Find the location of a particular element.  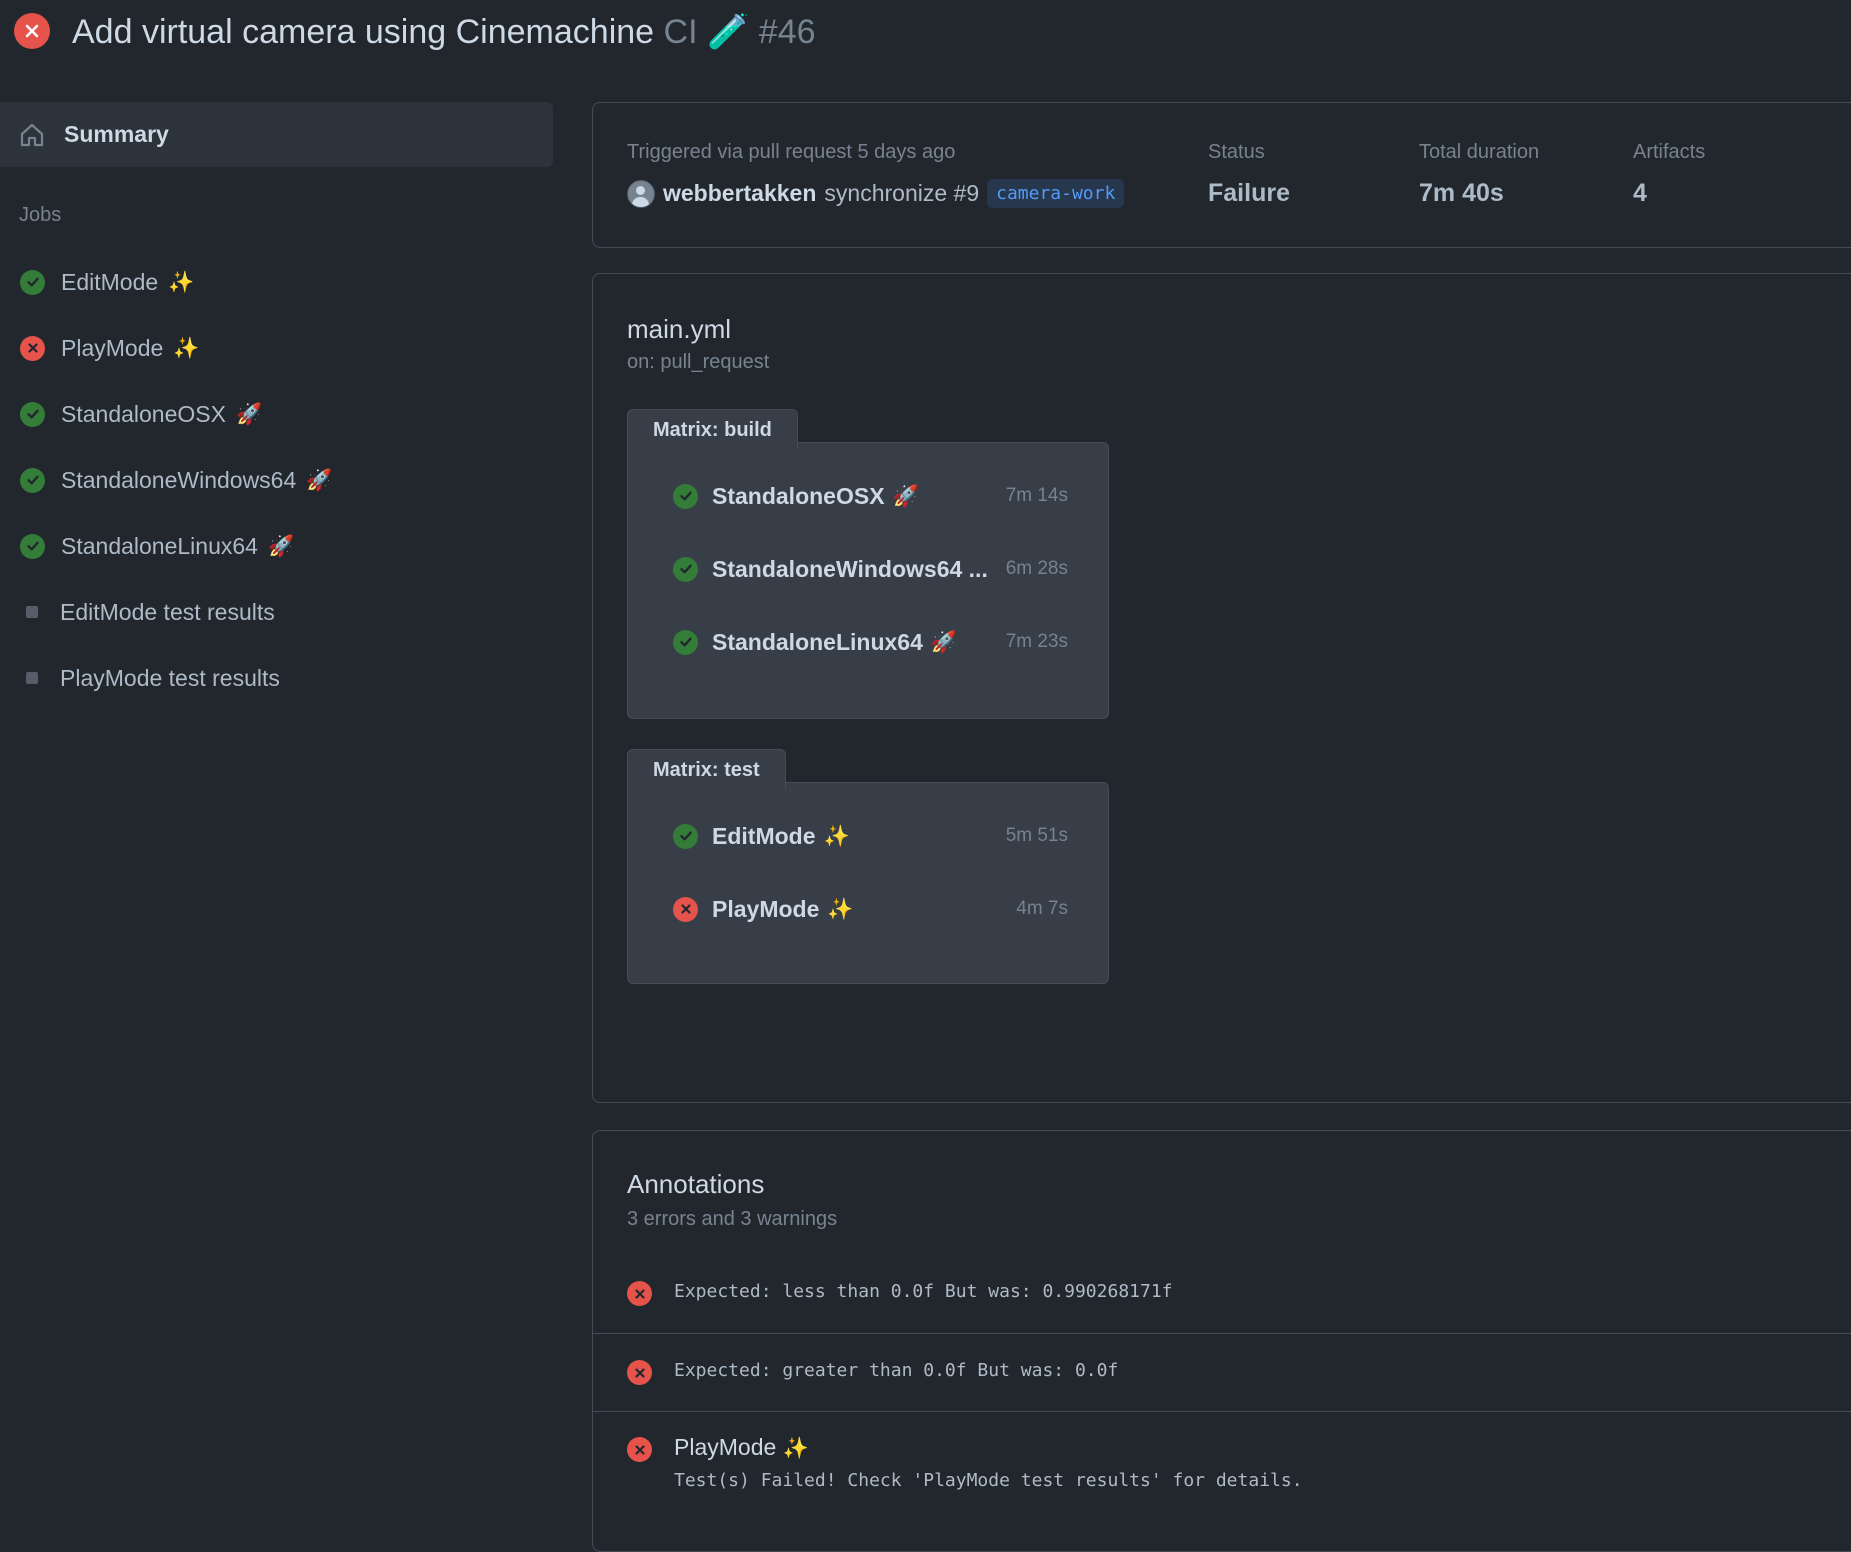

matrix-job-standaloneosx: StandaloneOSX 🚀 7m 14s is located at coordinates (870, 496).